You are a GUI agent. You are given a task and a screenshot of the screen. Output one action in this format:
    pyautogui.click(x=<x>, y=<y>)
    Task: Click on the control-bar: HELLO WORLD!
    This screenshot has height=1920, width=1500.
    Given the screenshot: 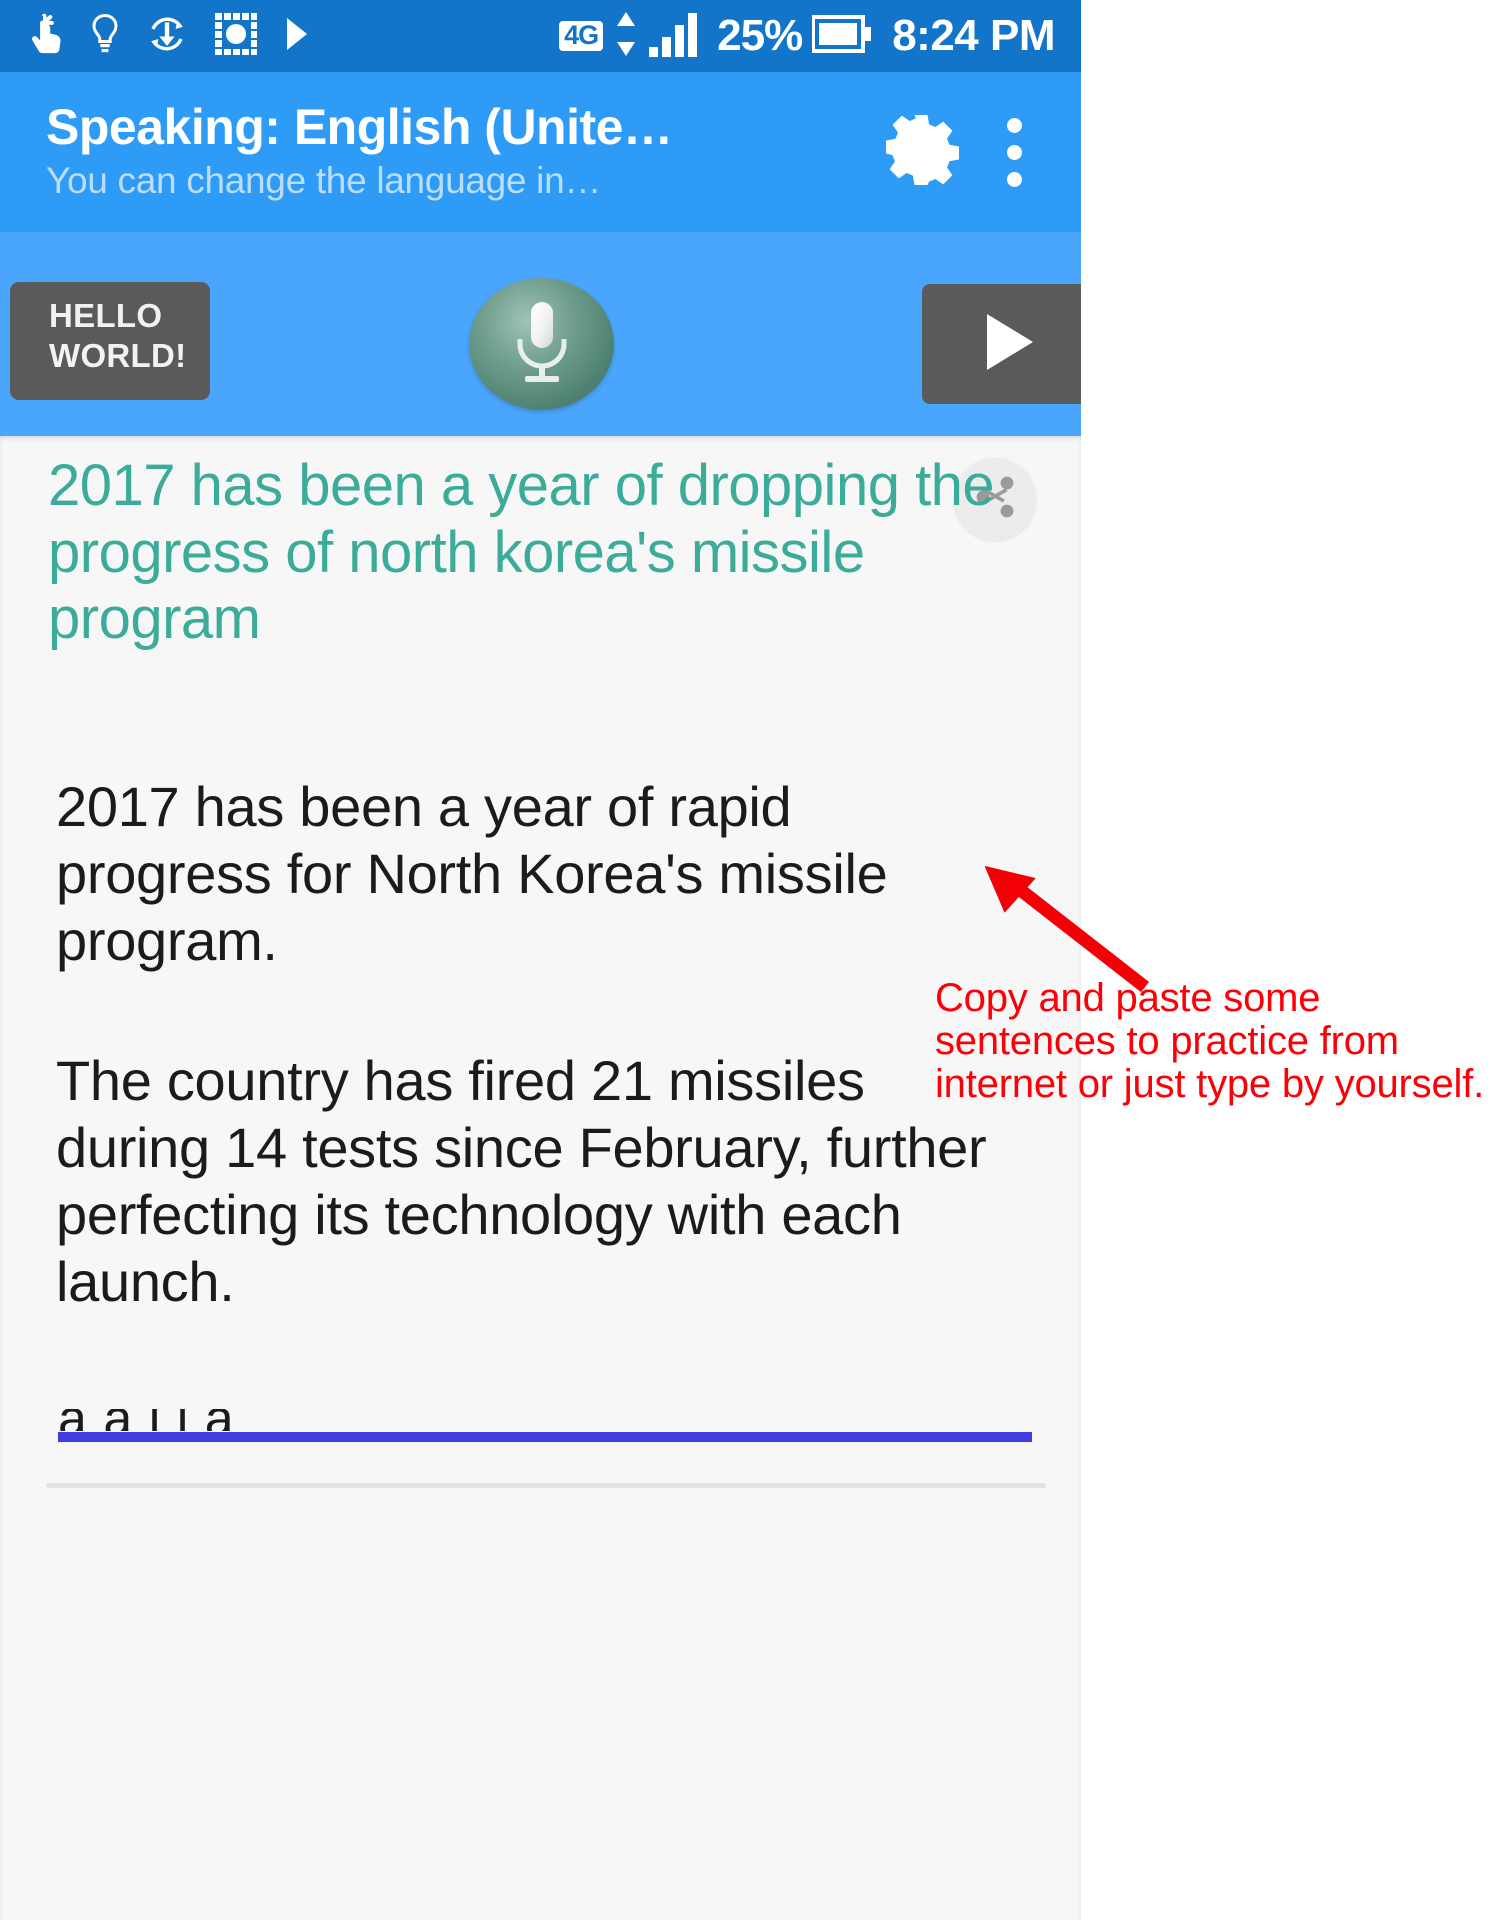 What is the action you would take?
    pyautogui.click(x=540, y=334)
    